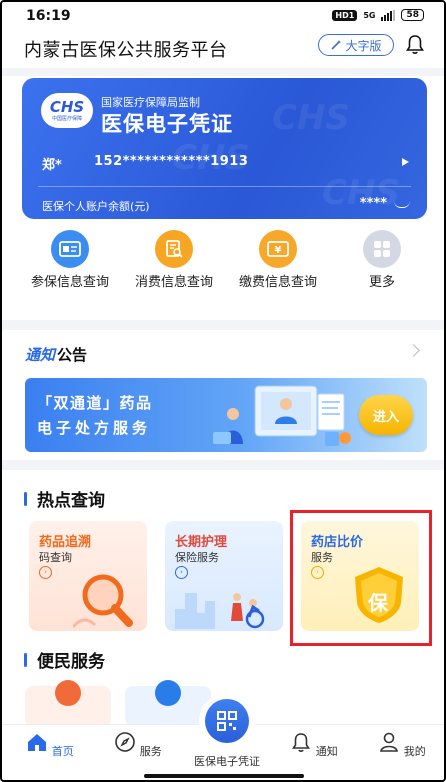 This screenshot has width=446, height=782. What do you see at coordinates (414, 751) in the screenshot?
I see `tab-label: 我的` at bounding box center [414, 751].